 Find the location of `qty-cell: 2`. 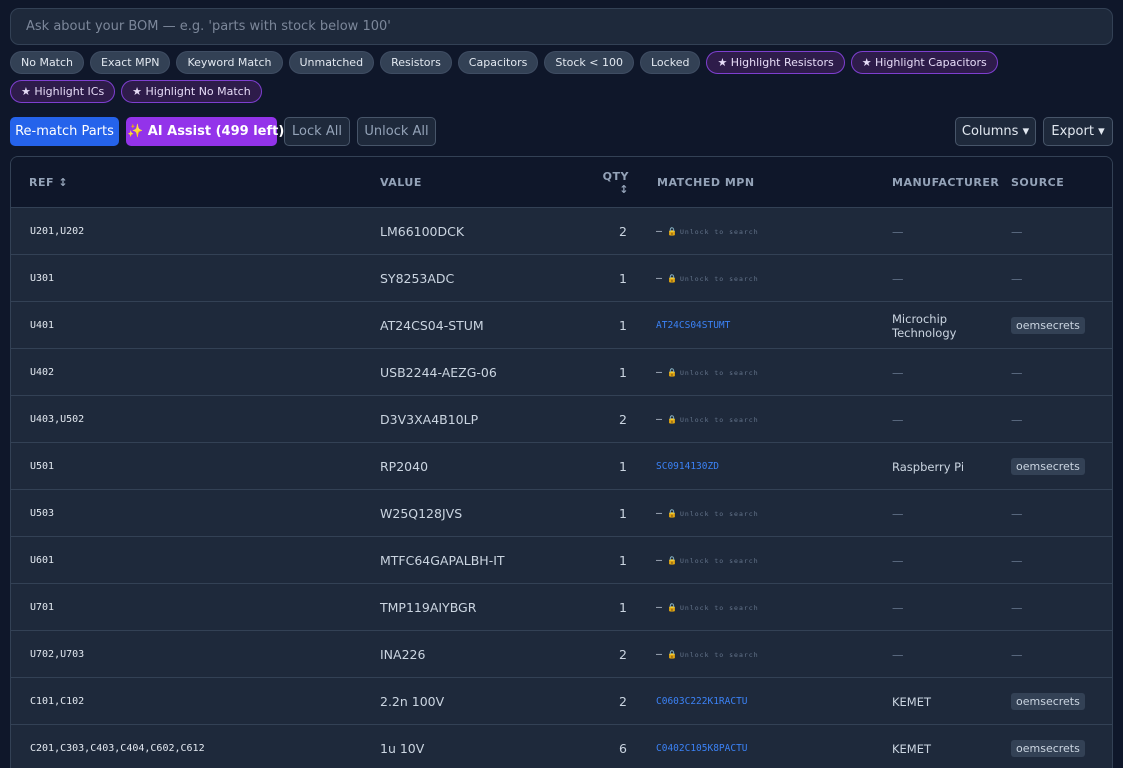

qty-cell: 2 is located at coordinates (623, 231).